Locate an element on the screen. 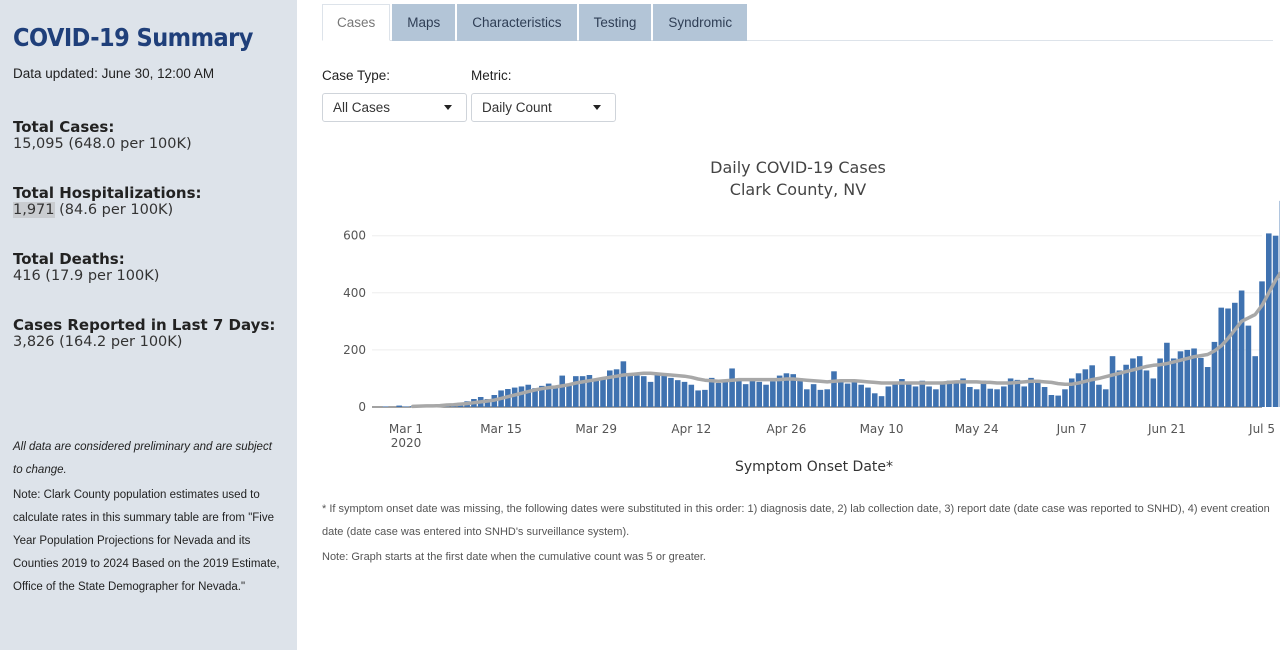 The height and width of the screenshot is (650, 1280). chart-title-line-1: Daily COVID-19 Cases is located at coordinates (798, 167).